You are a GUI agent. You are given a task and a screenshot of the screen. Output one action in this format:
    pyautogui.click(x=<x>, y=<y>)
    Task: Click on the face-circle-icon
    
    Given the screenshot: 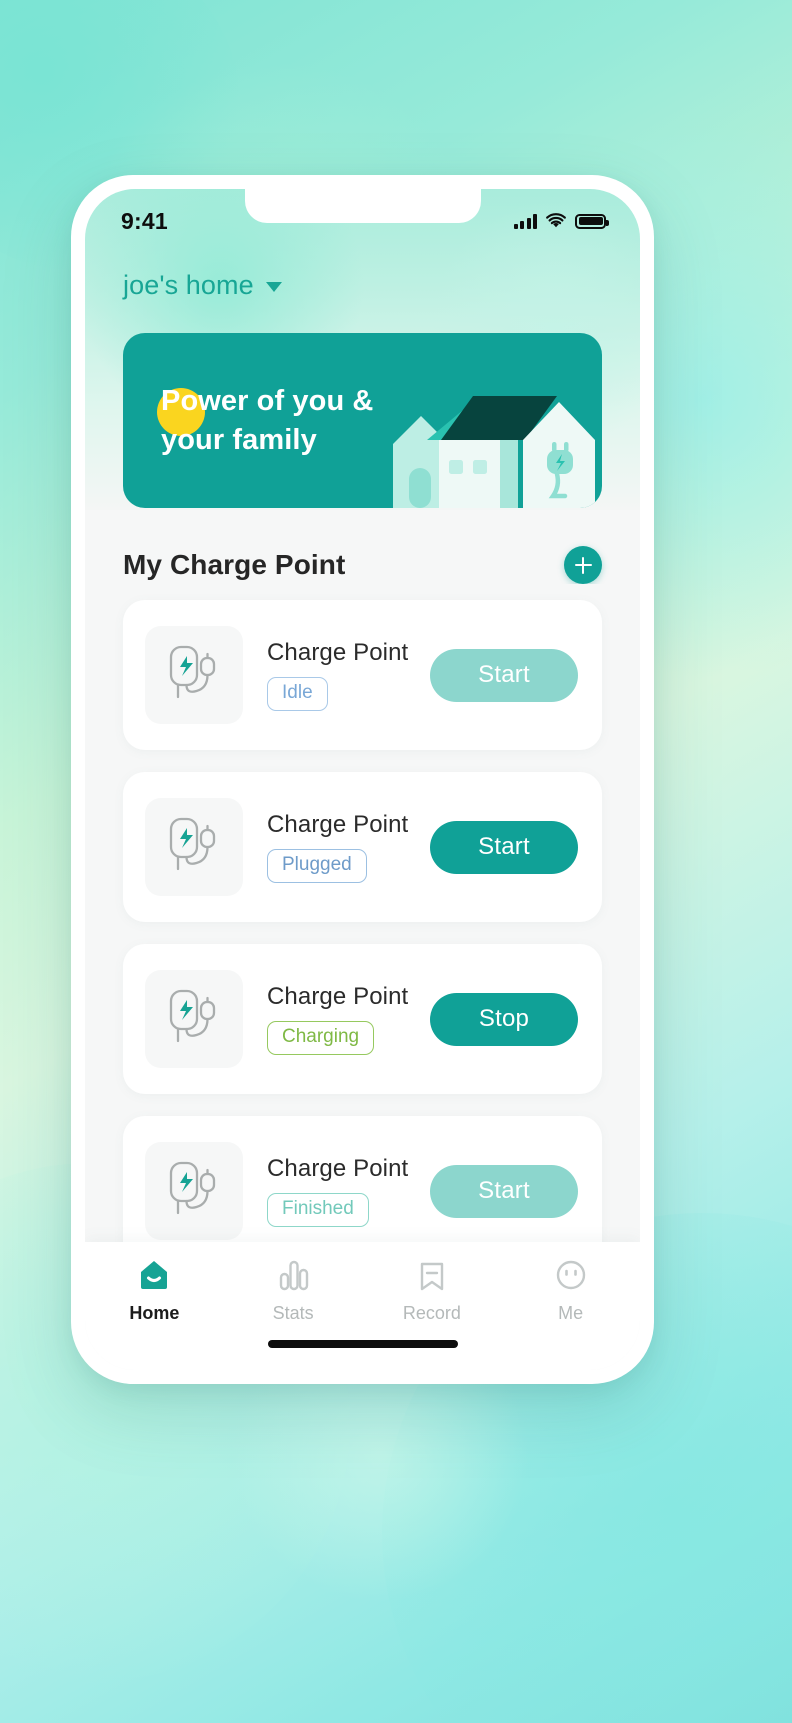 What is the action you would take?
    pyautogui.click(x=570, y=1275)
    